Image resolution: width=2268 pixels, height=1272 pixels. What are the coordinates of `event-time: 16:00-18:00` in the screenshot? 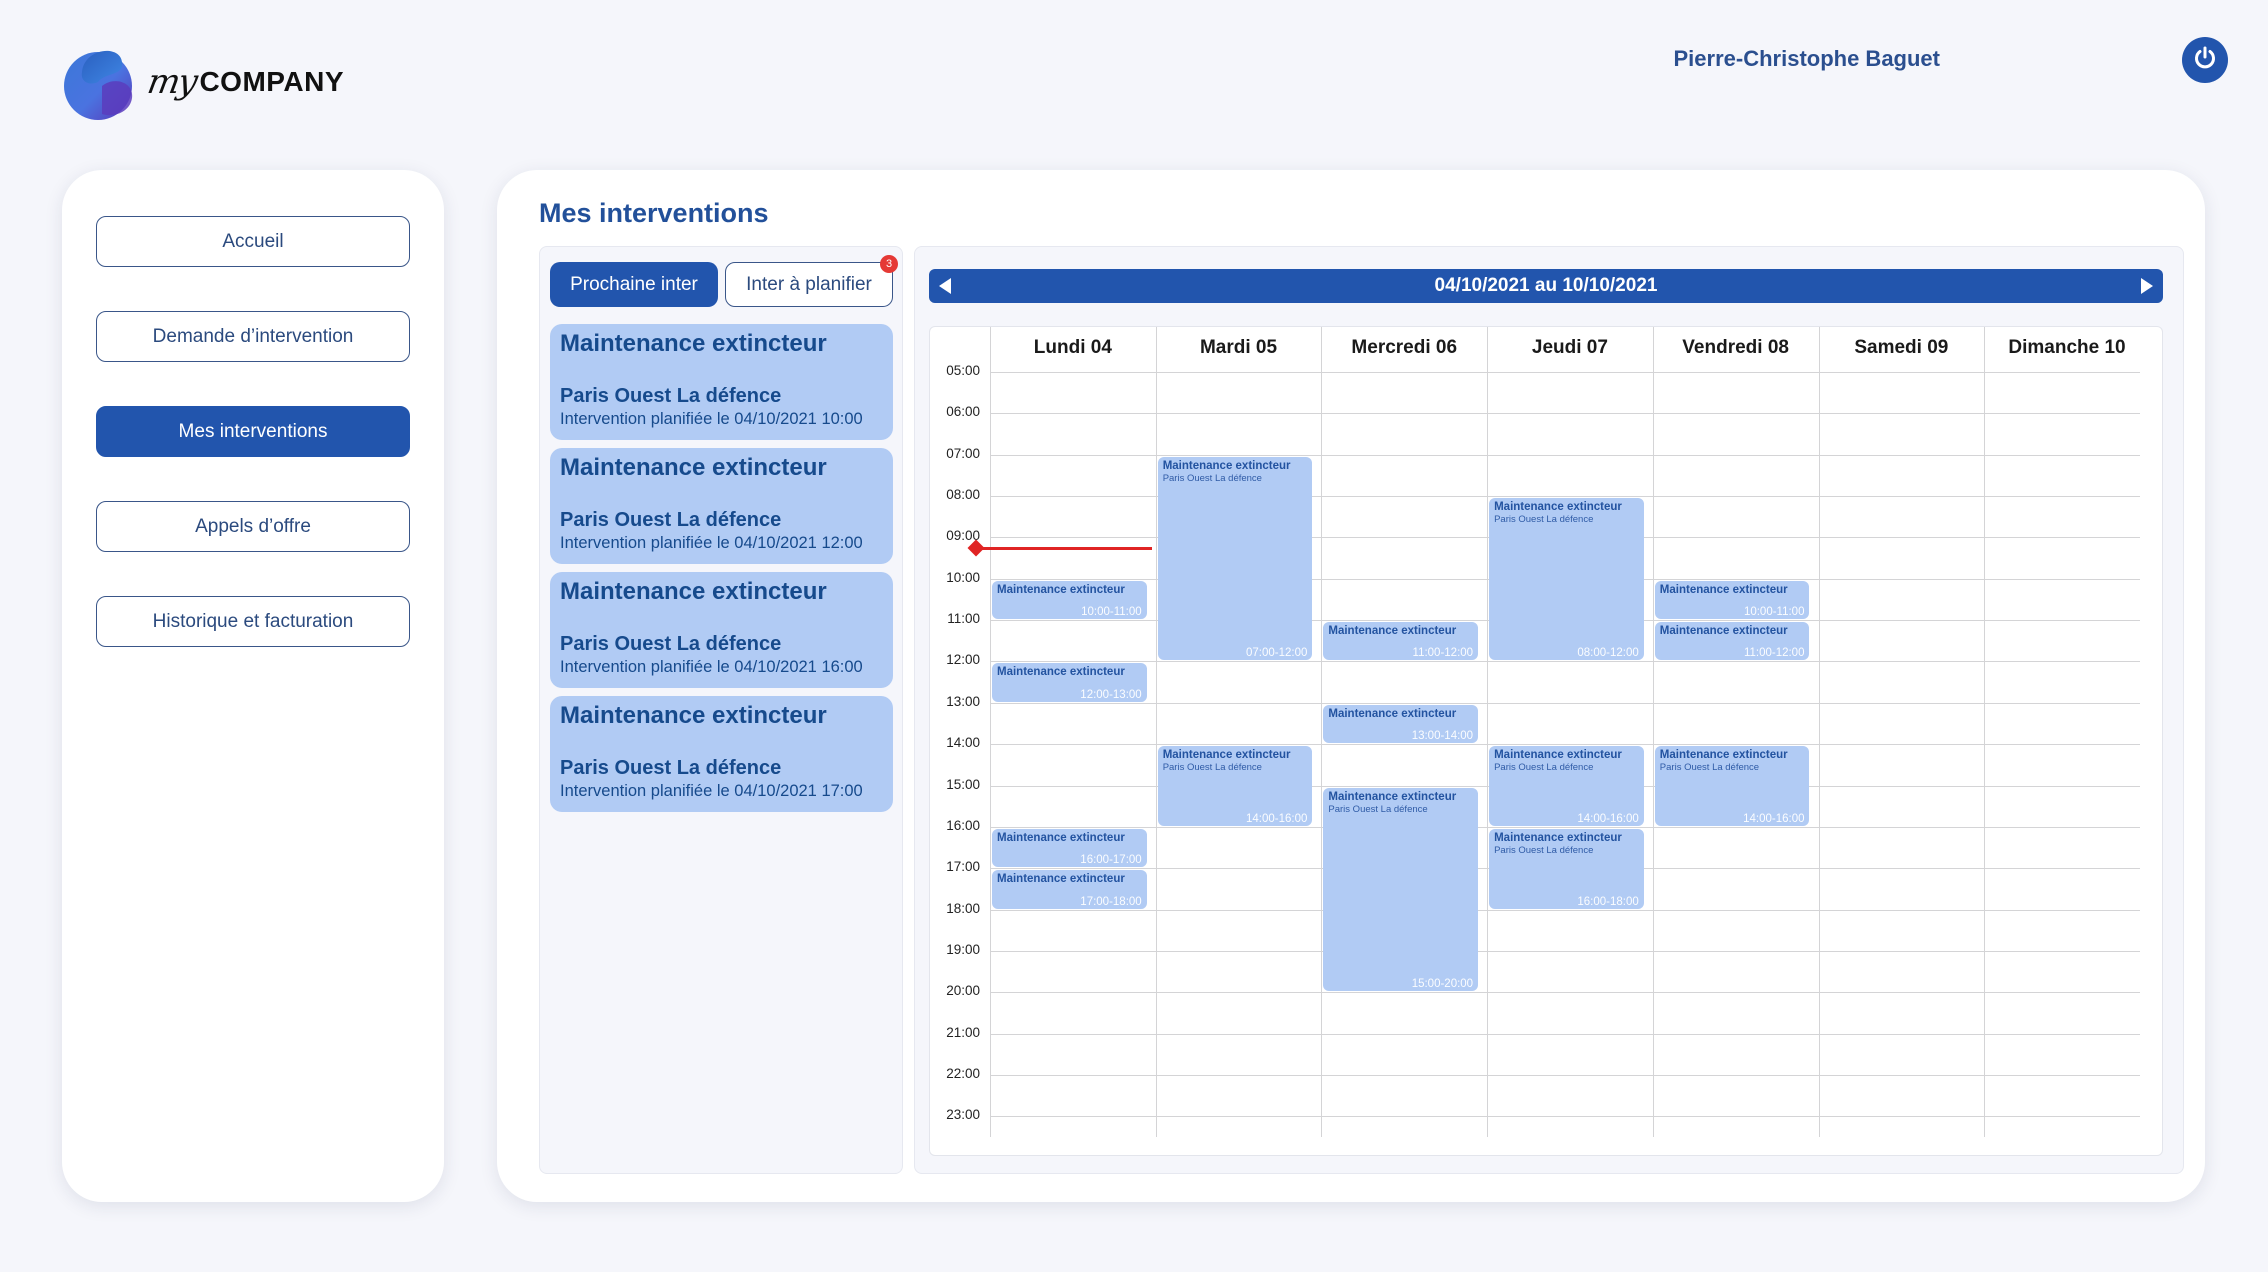 It's located at (1608, 901).